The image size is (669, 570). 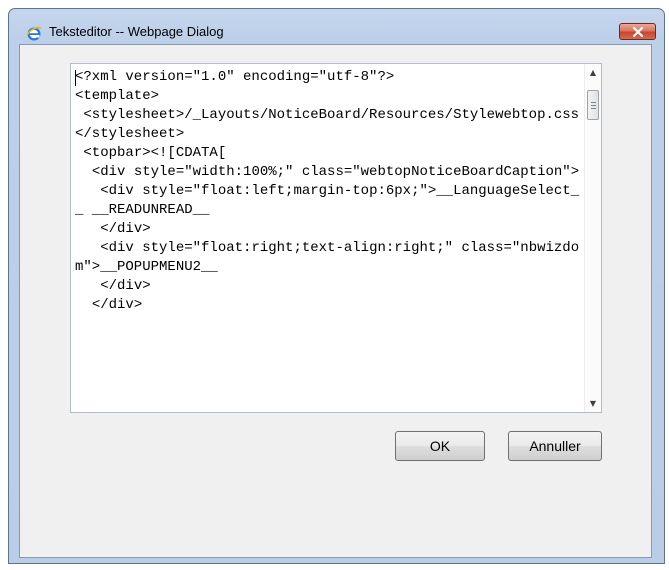 I want to click on scroll-thumb, so click(x=593, y=105).